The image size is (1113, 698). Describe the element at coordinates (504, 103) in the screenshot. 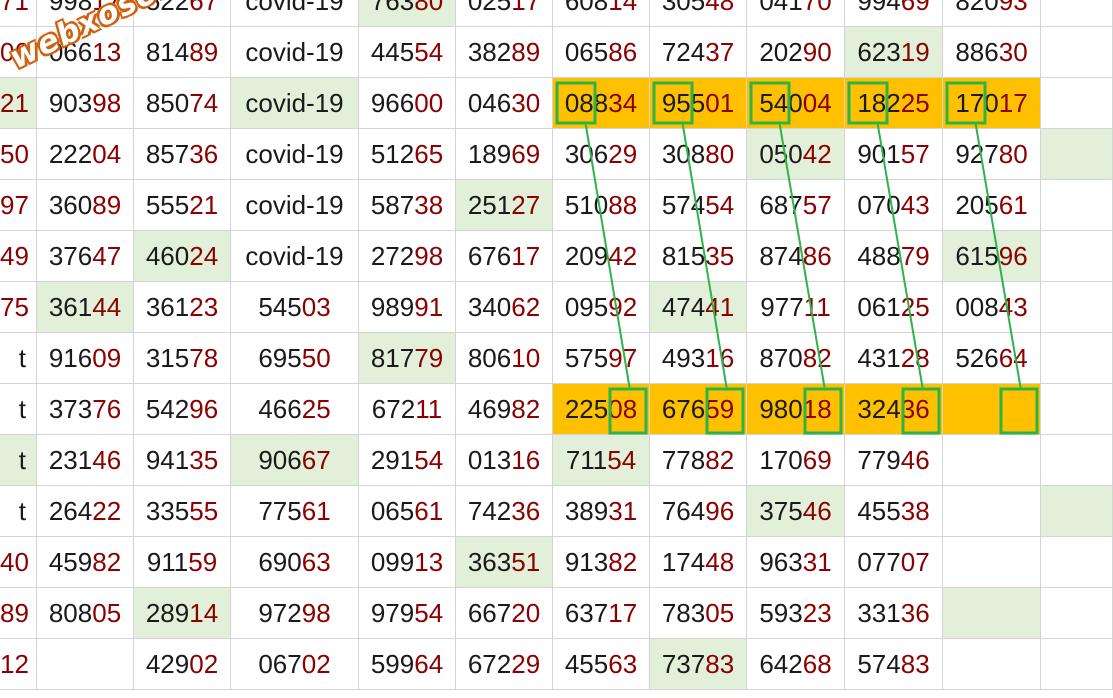

I see `table-cell: 04630` at that location.